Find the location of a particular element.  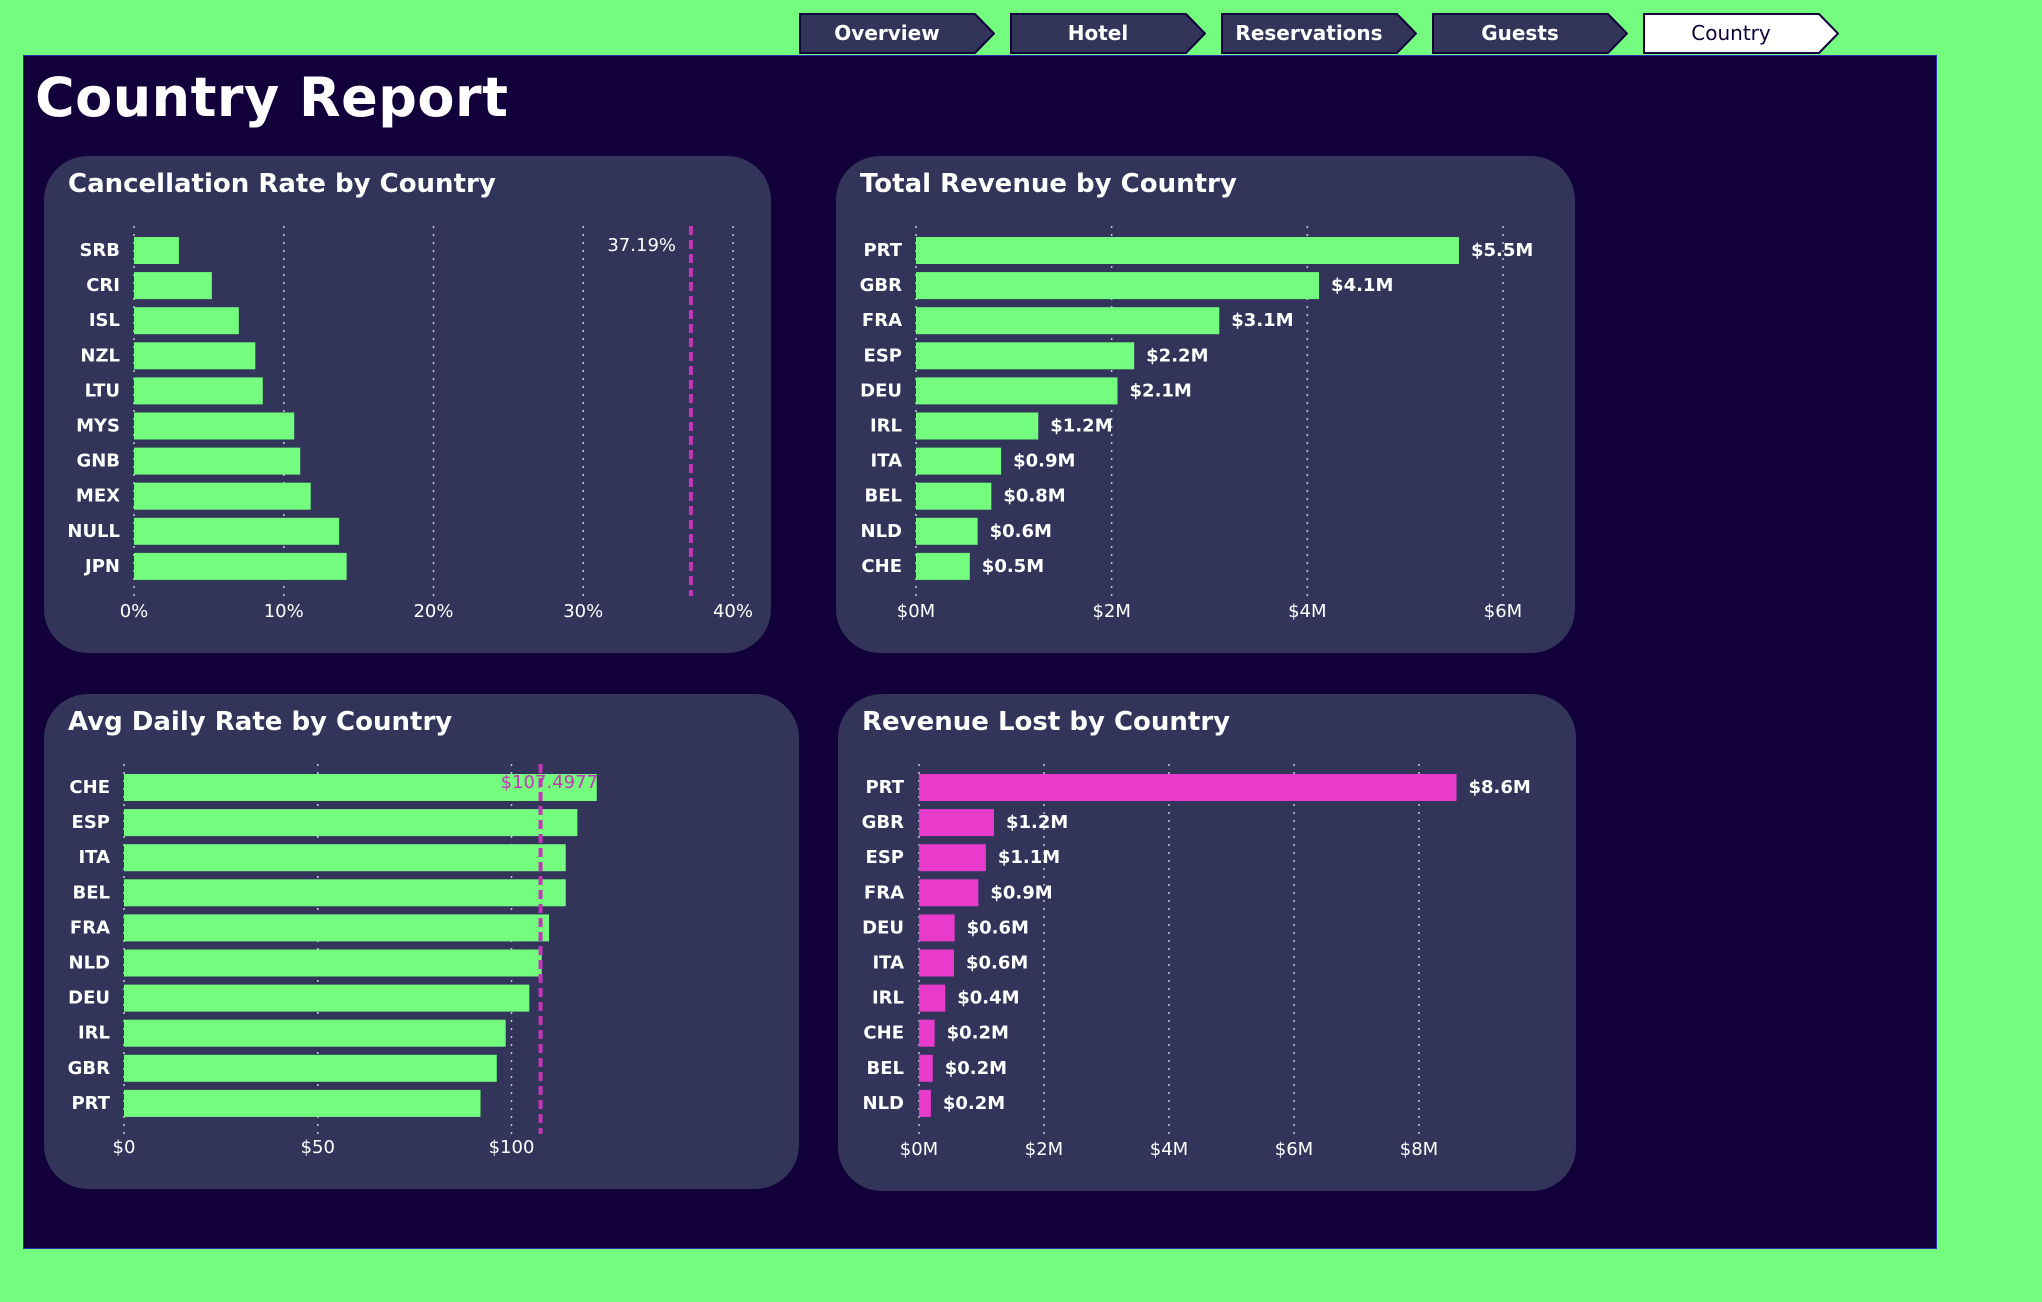

x-tick-label: 40% is located at coordinates (733, 611).